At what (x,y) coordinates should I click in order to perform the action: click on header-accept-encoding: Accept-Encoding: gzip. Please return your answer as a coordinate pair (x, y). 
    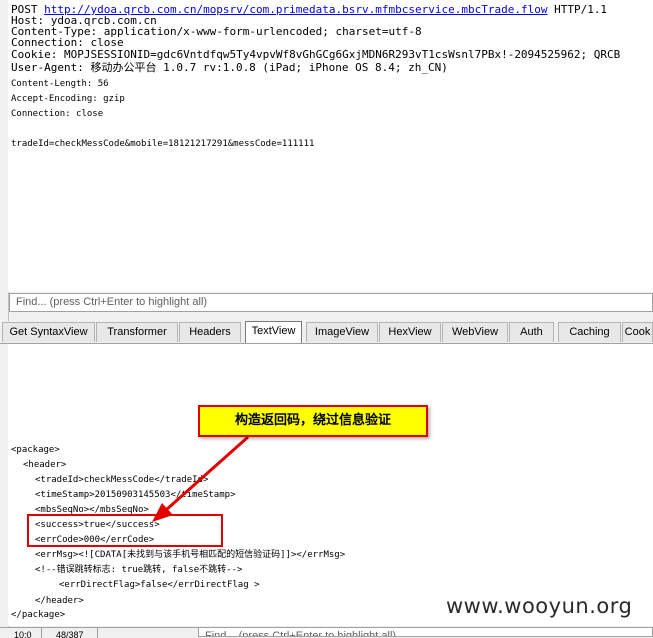
    Looking at the image, I should click on (68, 99).